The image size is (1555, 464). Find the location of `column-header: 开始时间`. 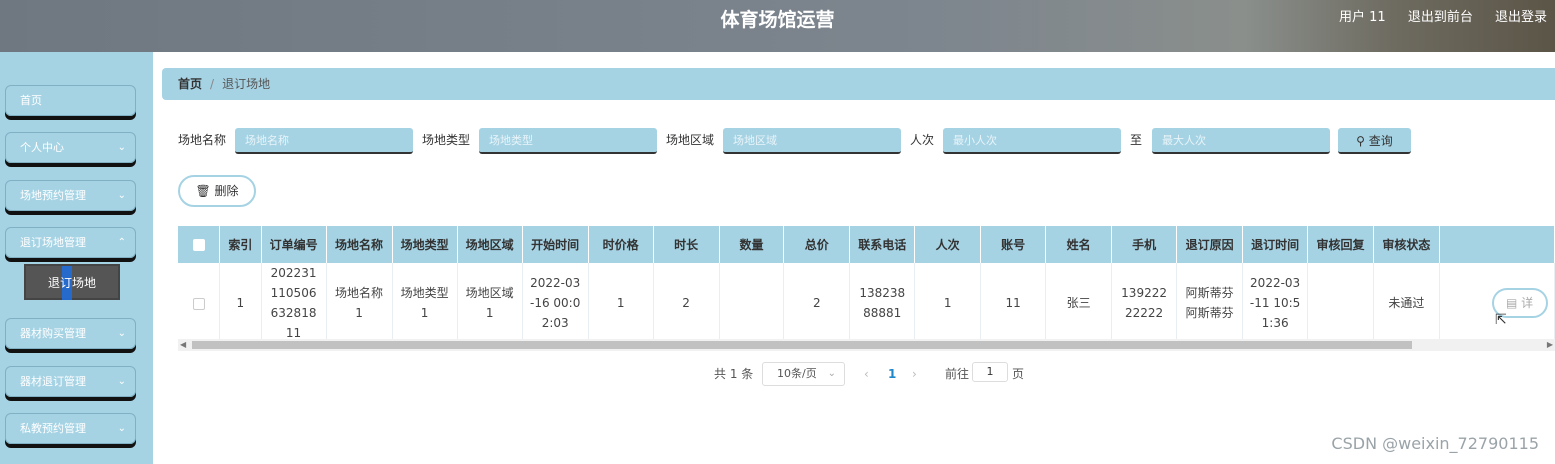

column-header: 开始时间 is located at coordinates (555, 244).